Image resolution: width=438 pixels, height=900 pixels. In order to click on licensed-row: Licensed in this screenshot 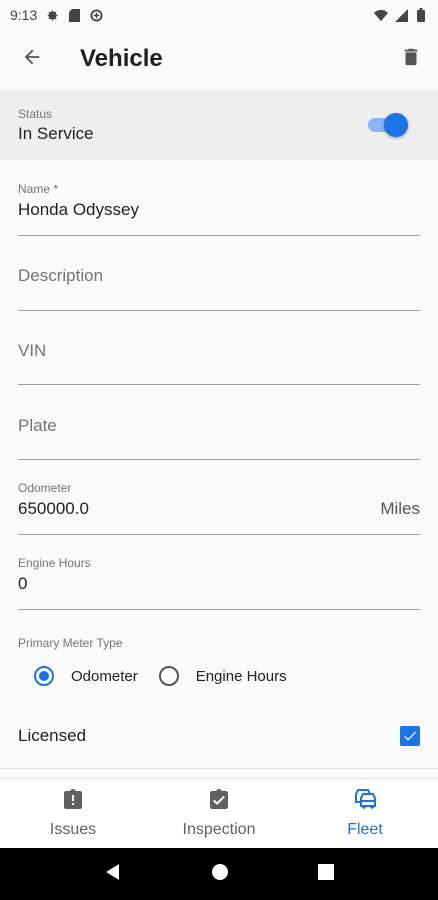, I will do `click(219, 736)`.